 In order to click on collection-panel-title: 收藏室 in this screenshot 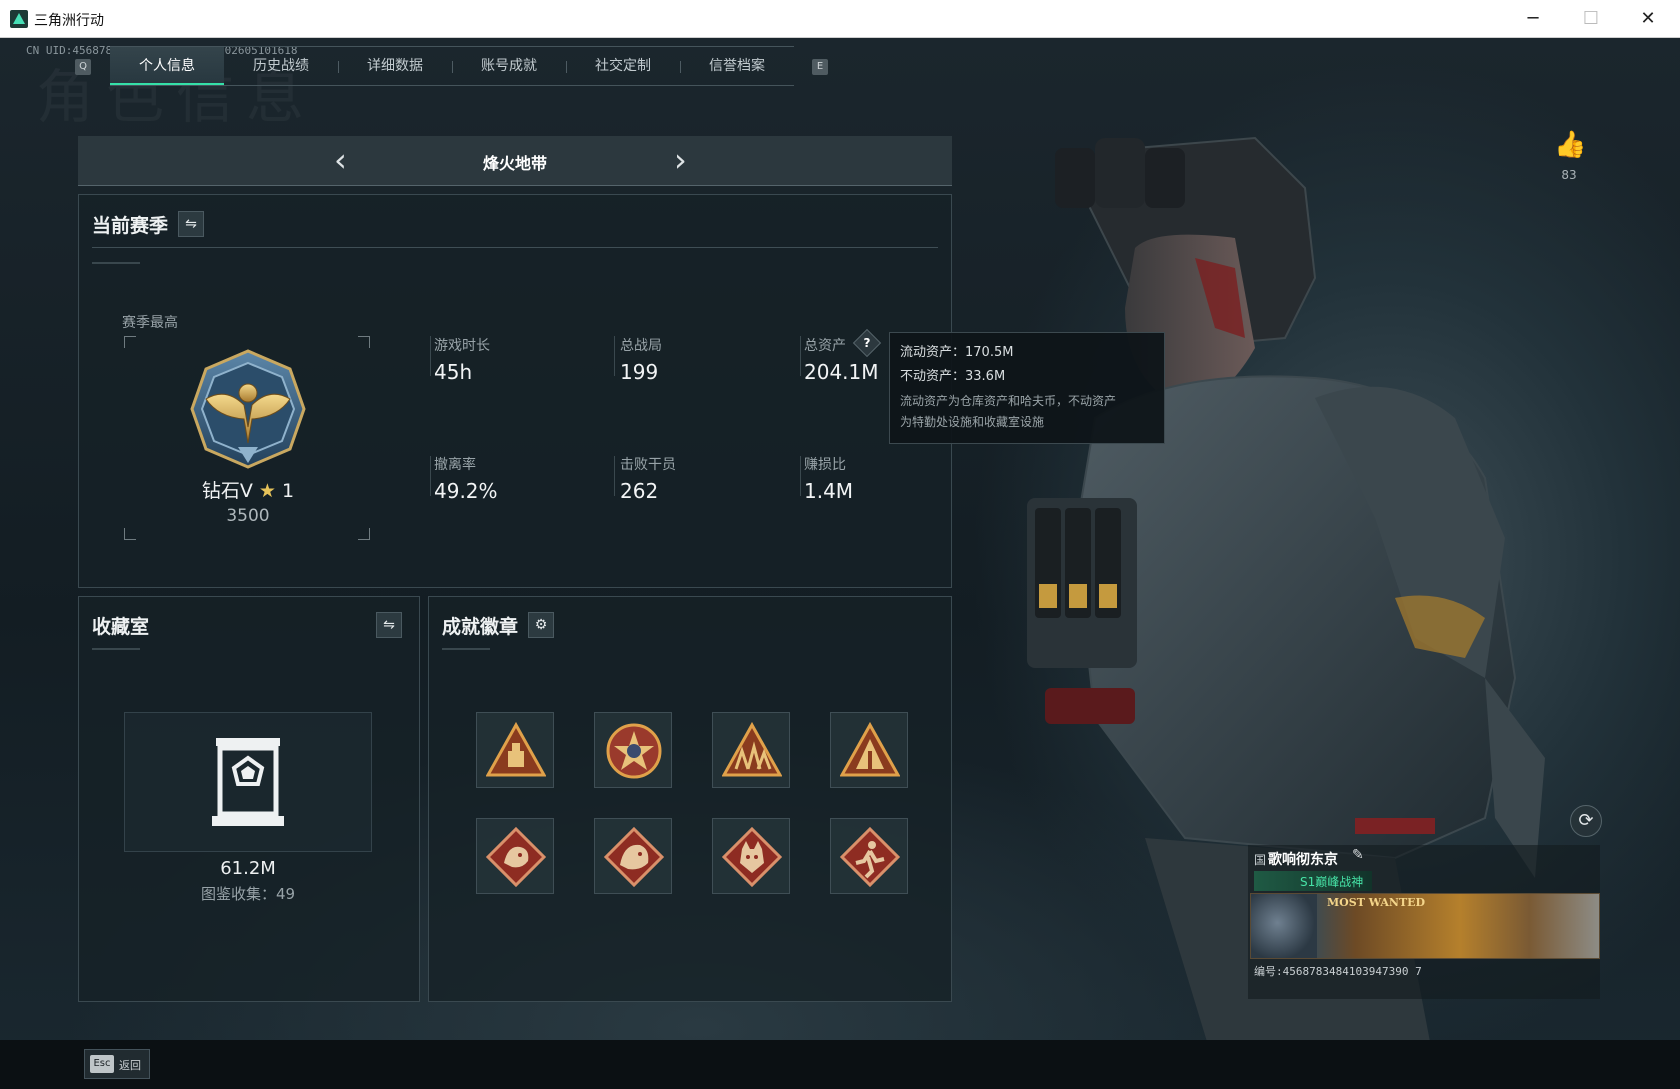, I will do `click(121, 627)`.